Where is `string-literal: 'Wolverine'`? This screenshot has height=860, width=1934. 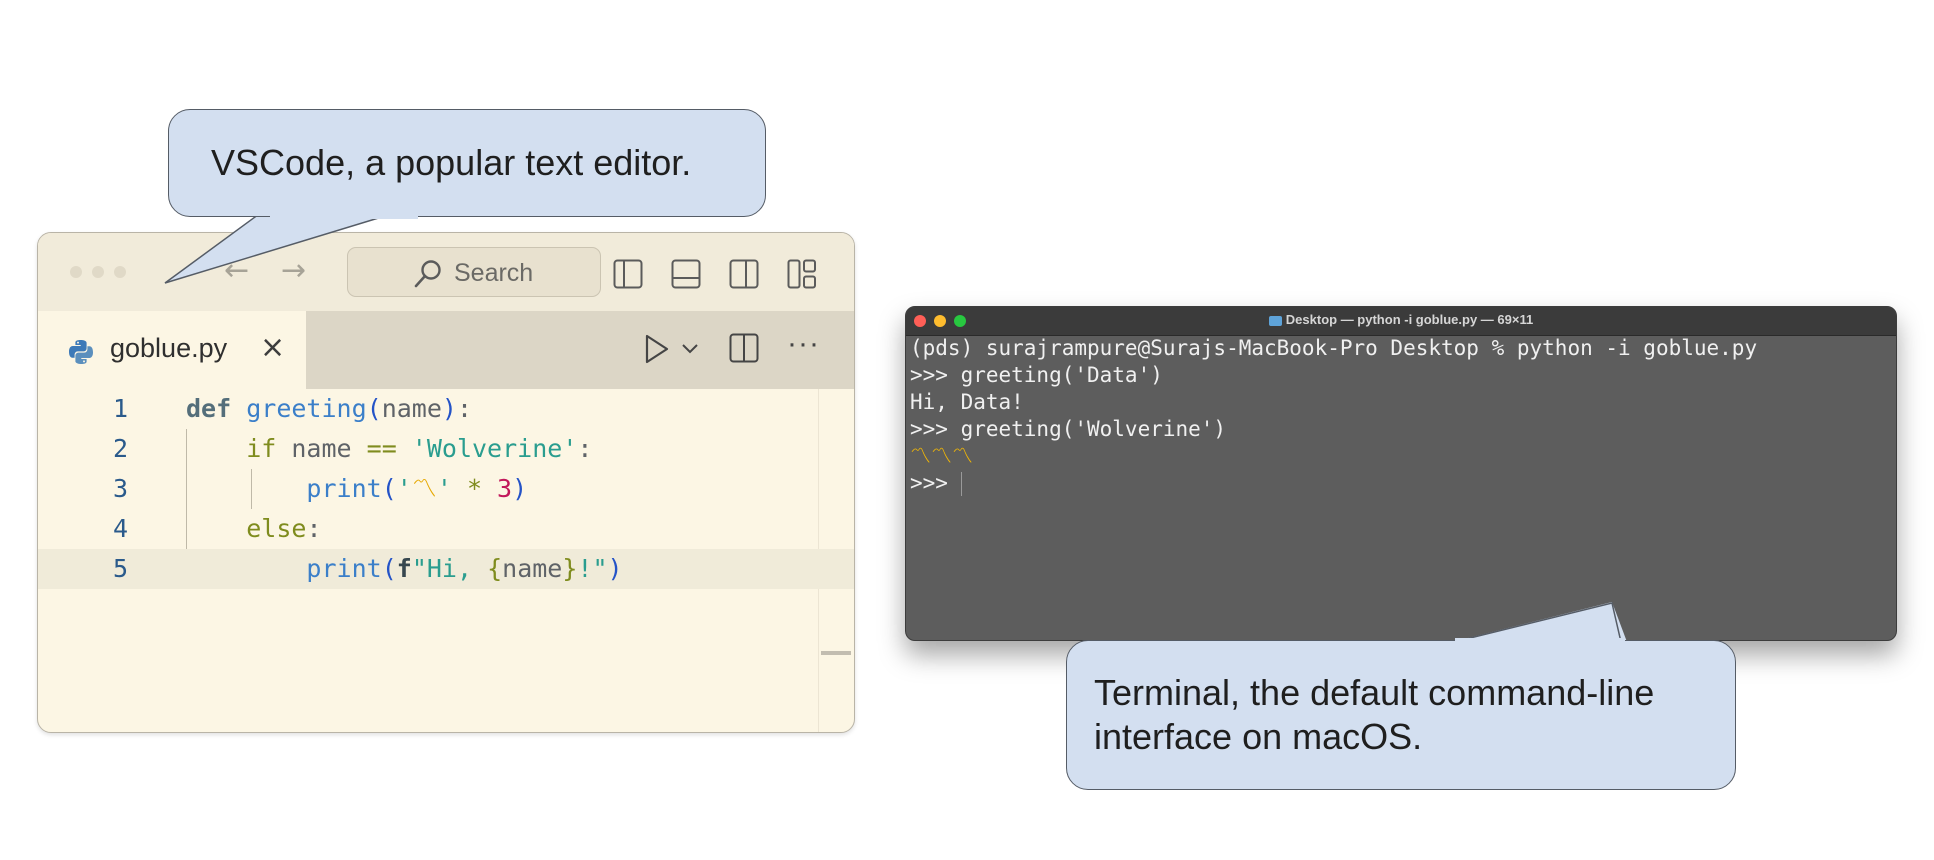
string-literal: 'Wolverine' is located at coordinates (487, 448).